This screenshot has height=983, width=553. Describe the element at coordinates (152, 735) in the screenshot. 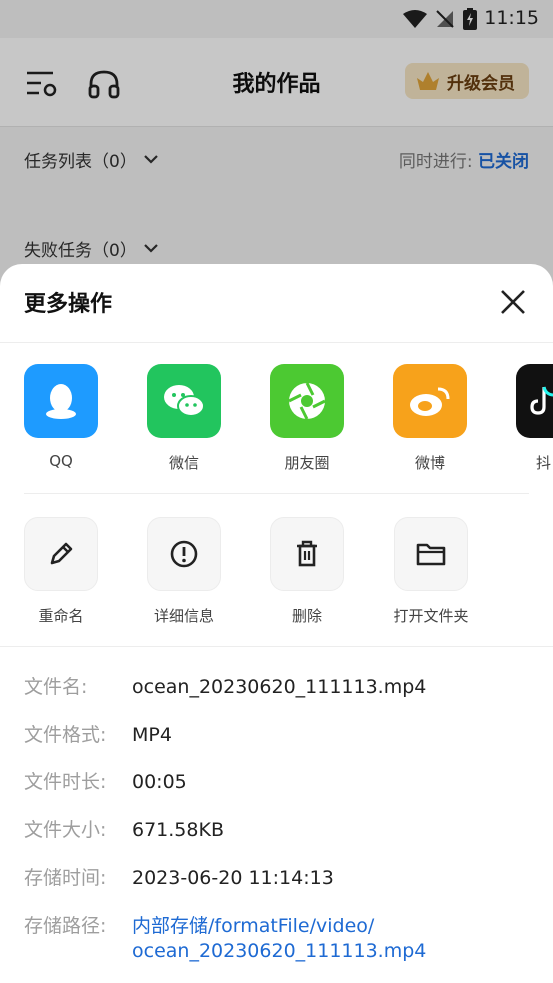

I see `file-format-value: MP4` at that location.